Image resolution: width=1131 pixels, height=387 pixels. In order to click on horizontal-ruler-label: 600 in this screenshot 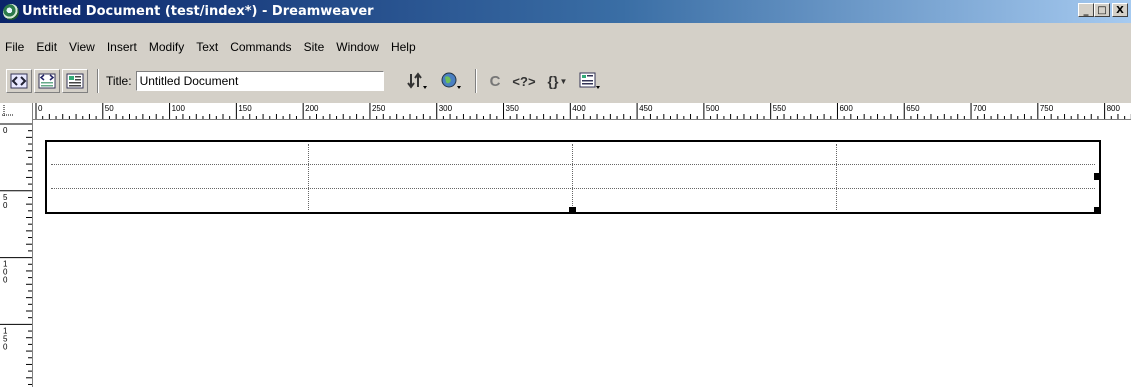, I will do `click(846, 108)`.